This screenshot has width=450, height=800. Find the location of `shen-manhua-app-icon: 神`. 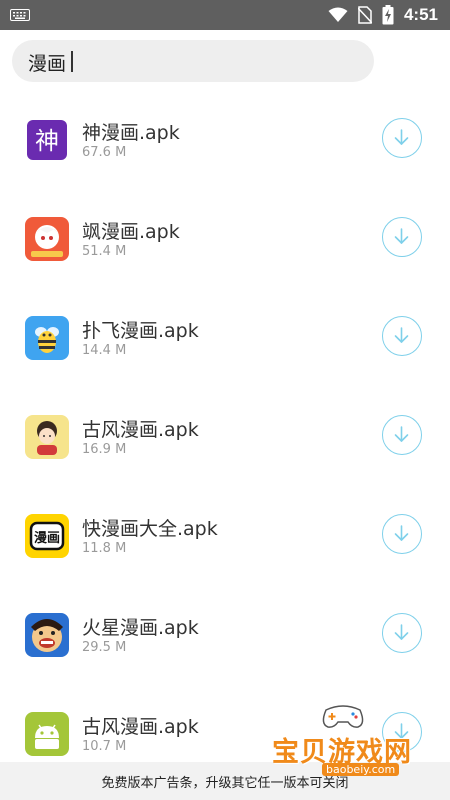

shen-manhua-app-icon: 神 is located at coordinates (47, 140).